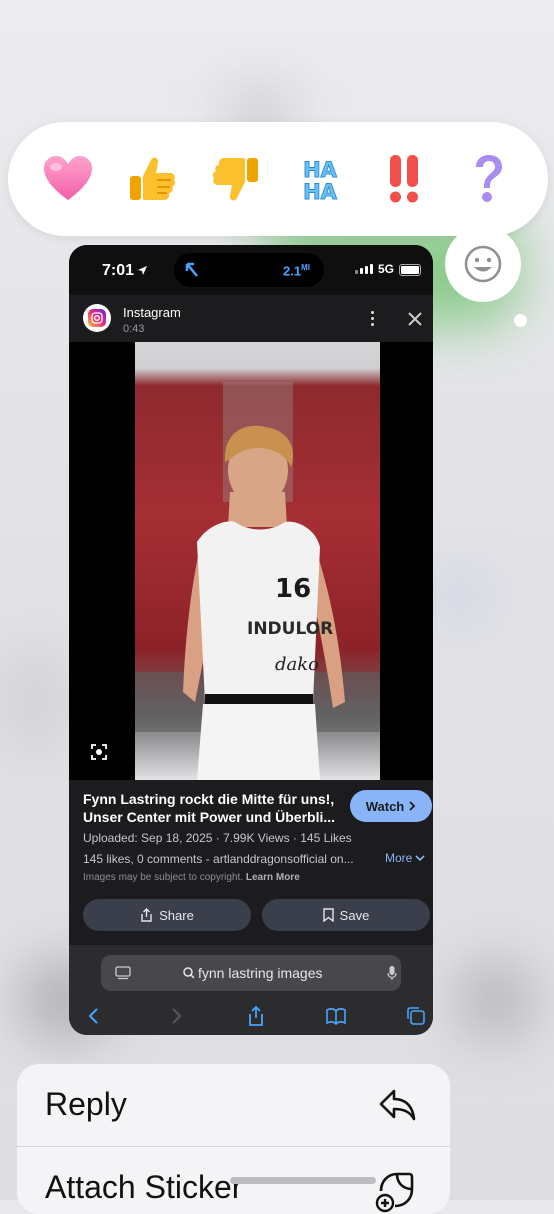  I want to click on heart-reaction, so click(68, 179).